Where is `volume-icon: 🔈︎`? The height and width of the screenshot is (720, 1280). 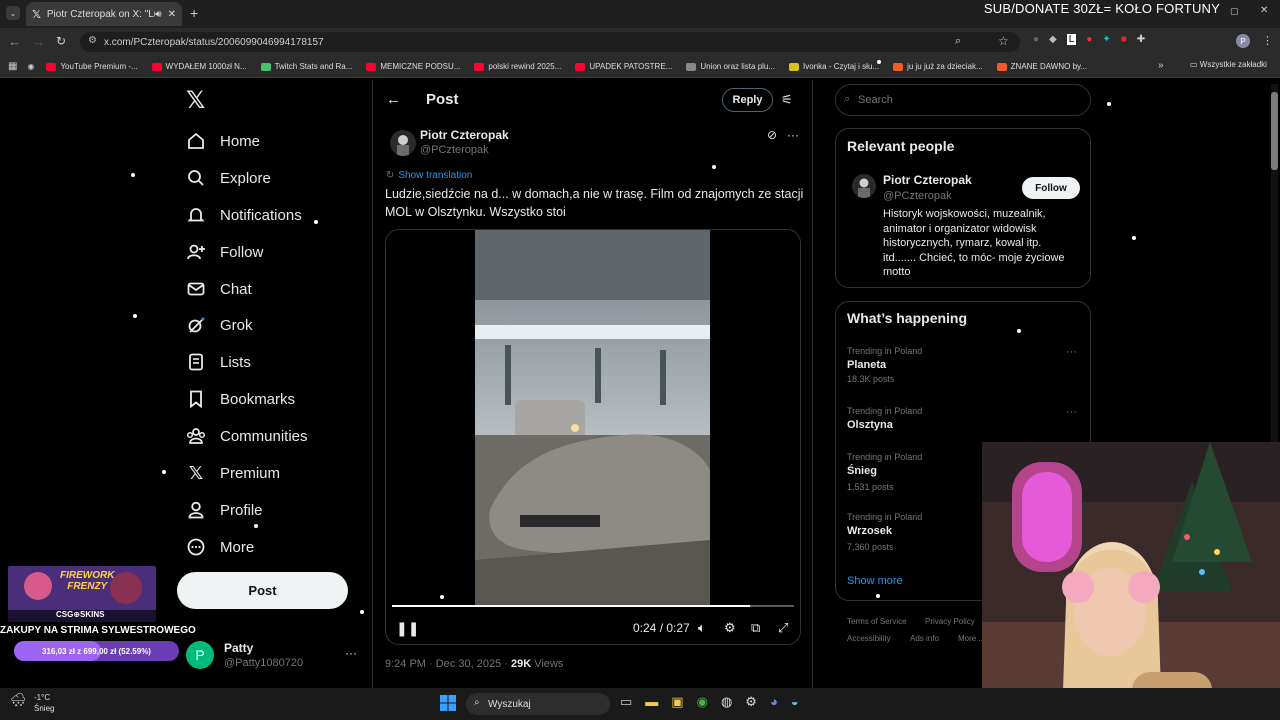
volume-icon: 🔈︎ is located at coordinates (702, 628).